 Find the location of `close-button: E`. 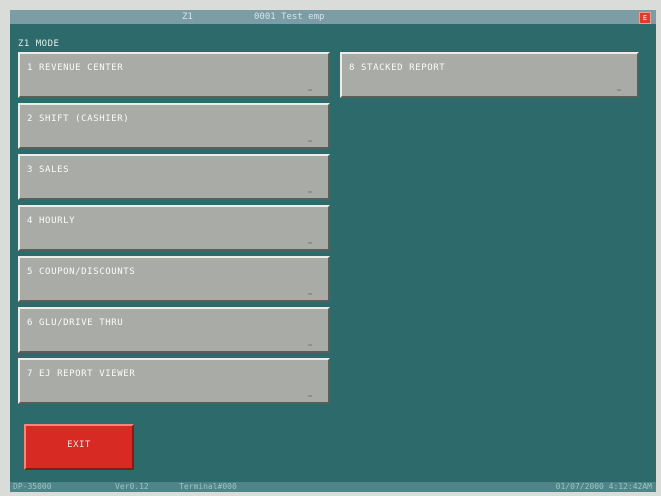

close-button: E is located at coordinates (645, 18).